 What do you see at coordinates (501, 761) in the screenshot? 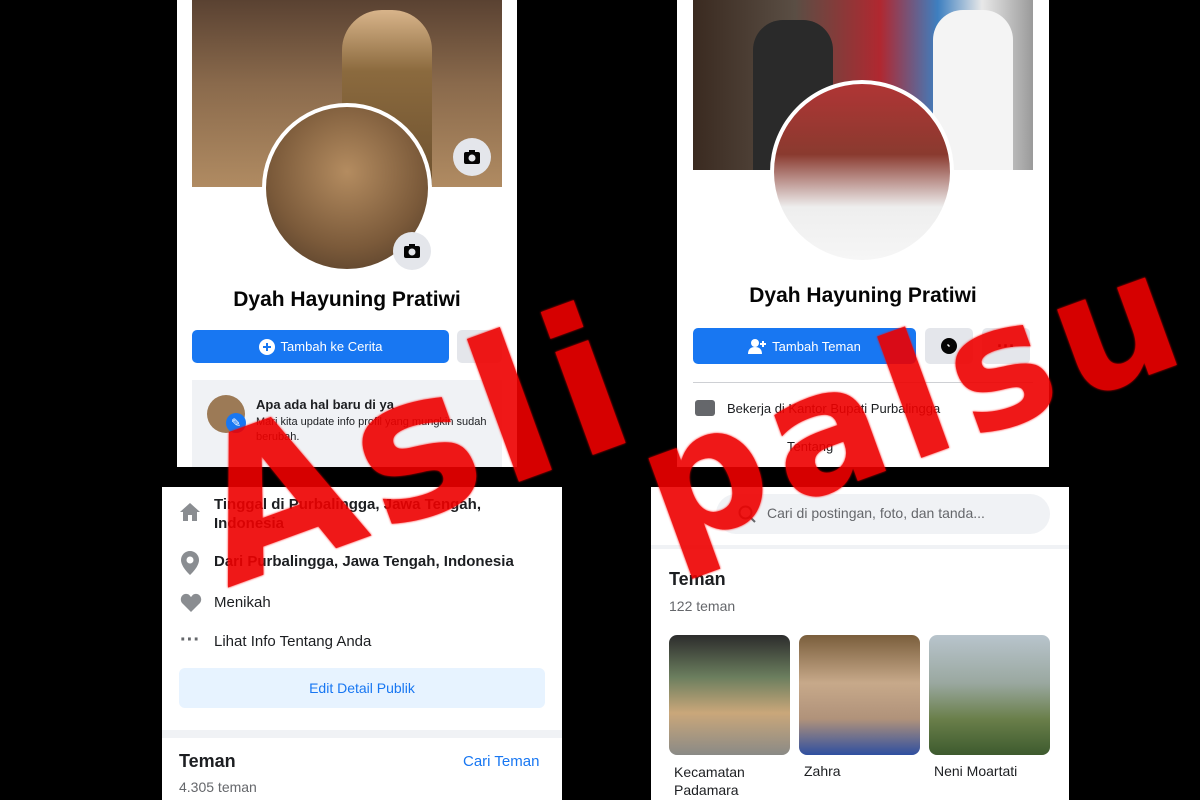
I see `find-friends-link: Cari Teman` at bounding box center [501, 761].